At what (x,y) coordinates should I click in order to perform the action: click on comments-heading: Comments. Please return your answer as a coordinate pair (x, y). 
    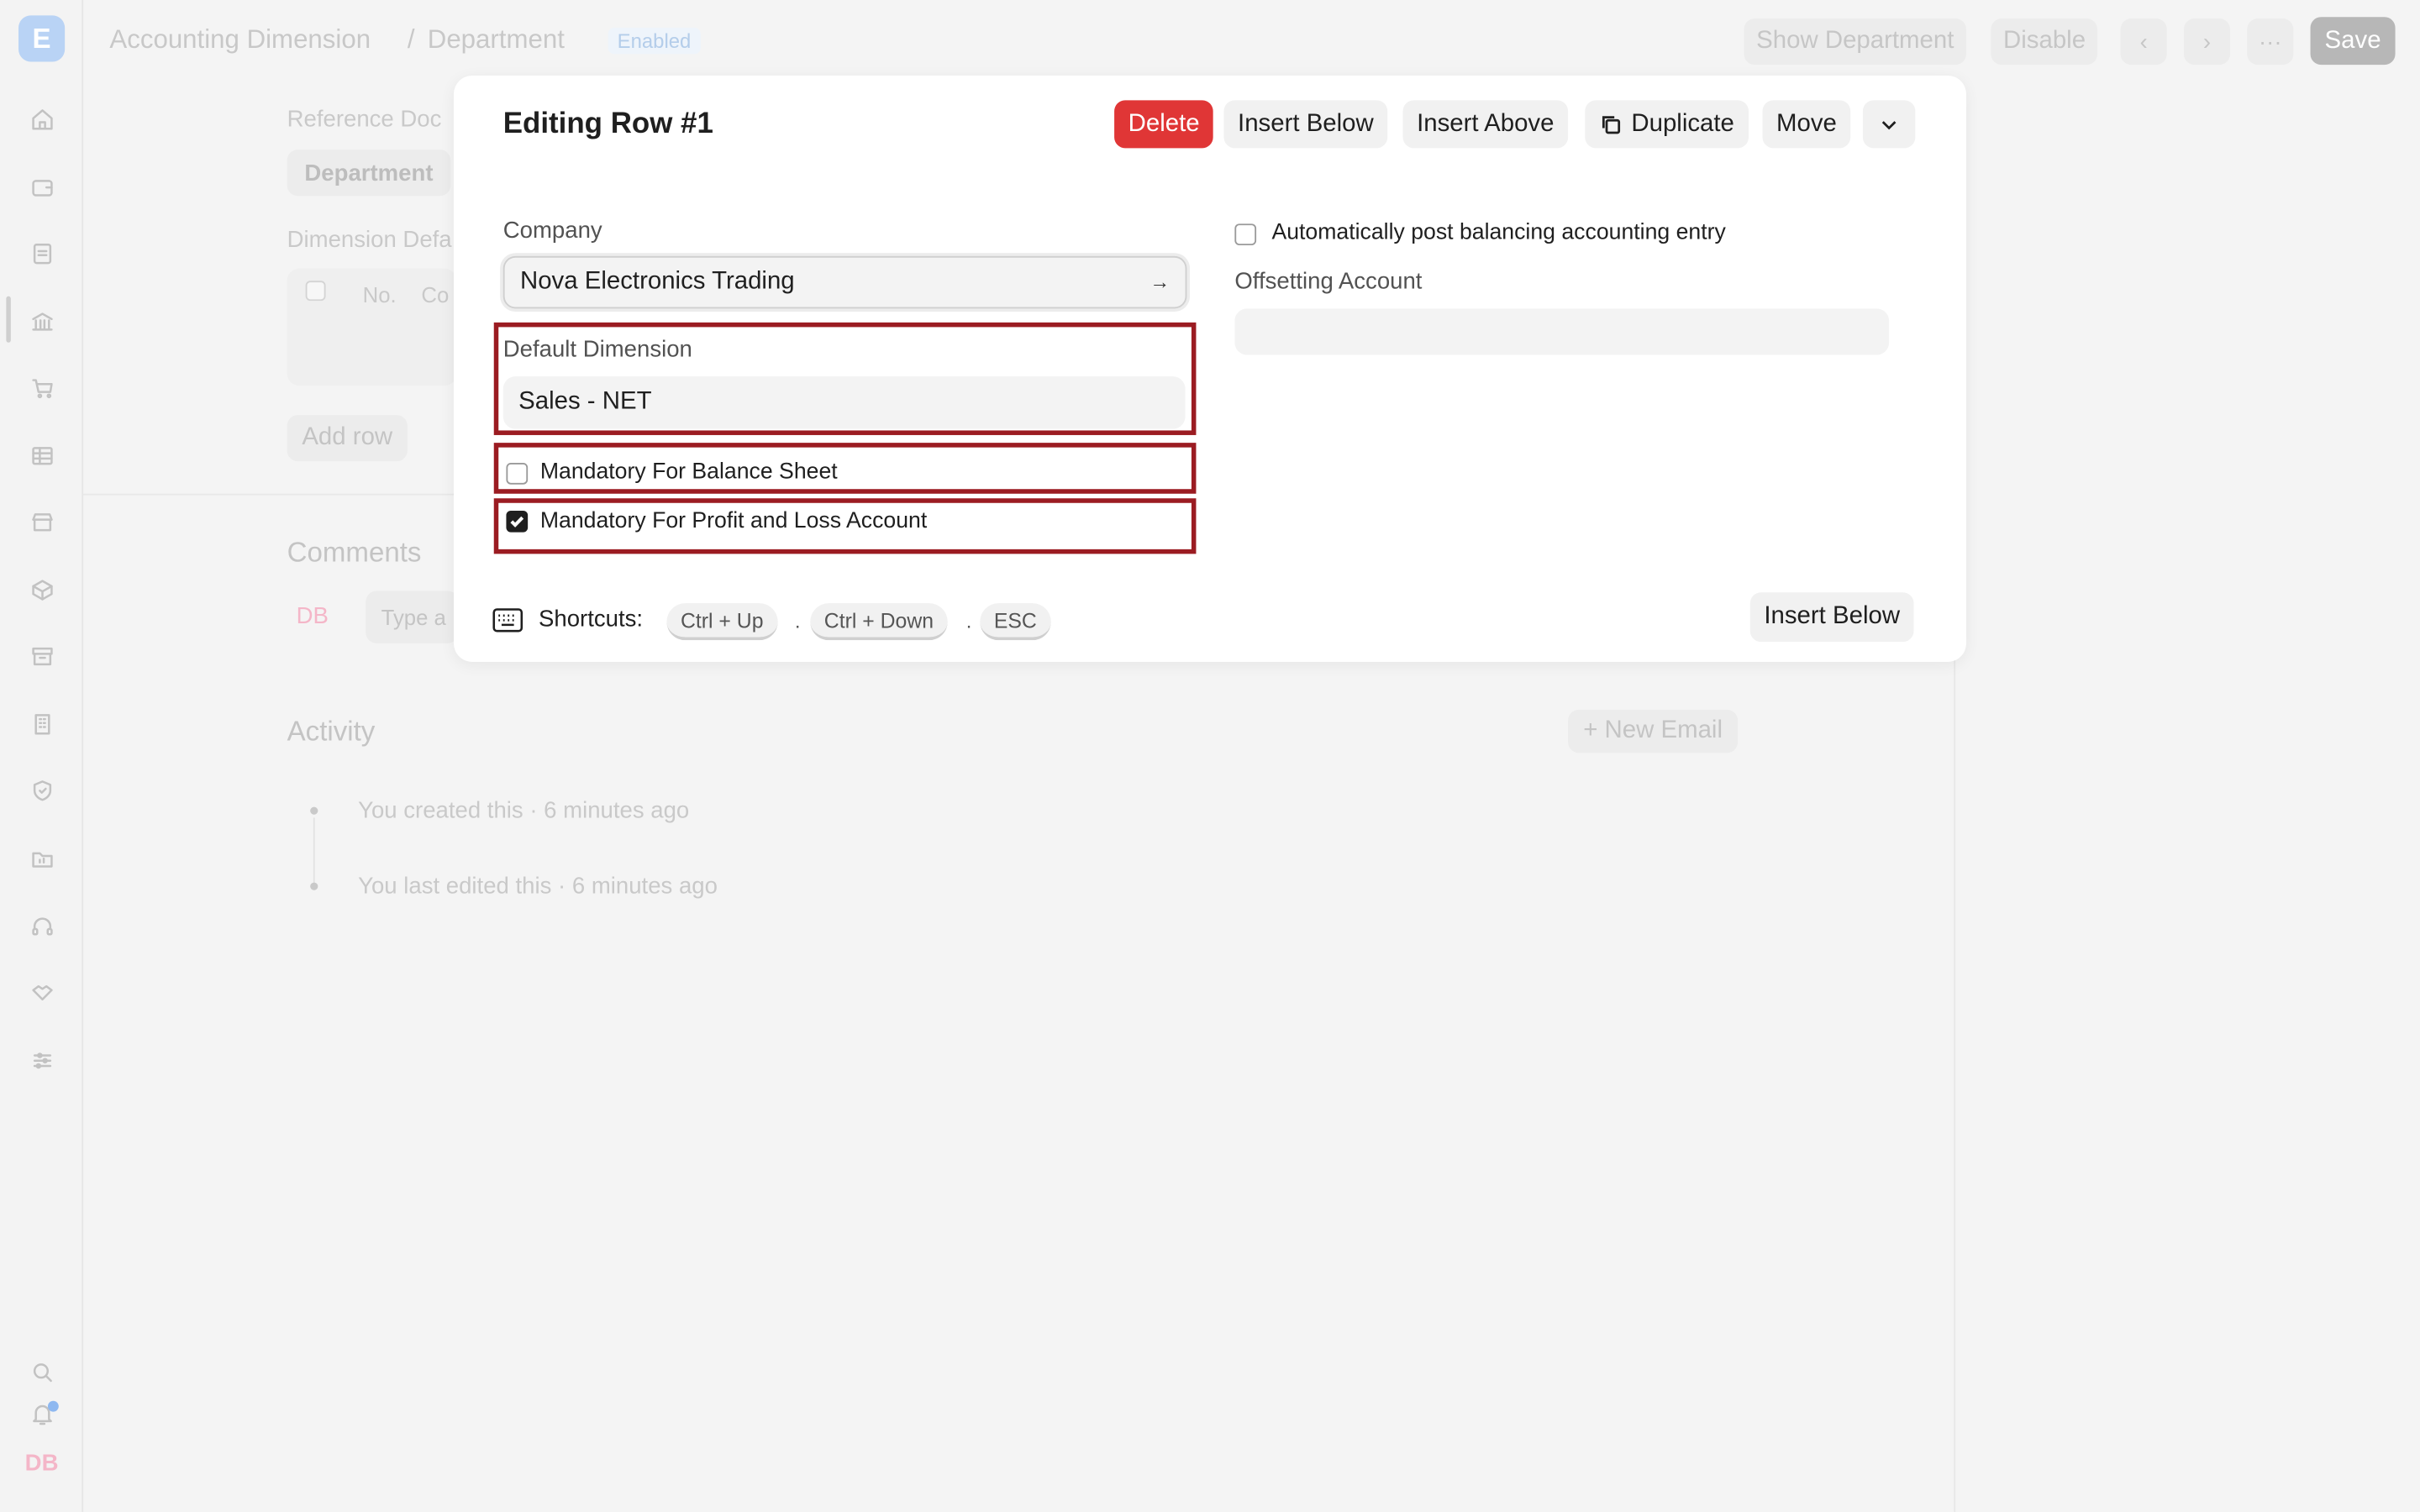
    Looking at the image, I should click on (354, 552).